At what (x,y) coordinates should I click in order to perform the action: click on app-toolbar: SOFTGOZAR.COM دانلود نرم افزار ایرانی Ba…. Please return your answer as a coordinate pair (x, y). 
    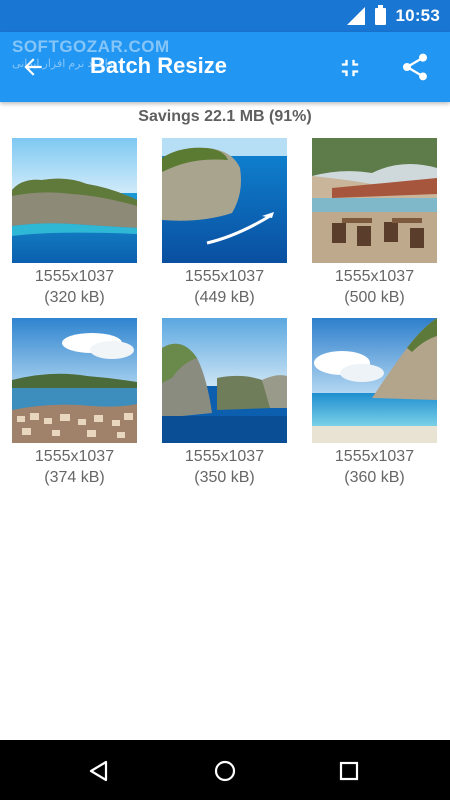
    Looking at the image, I should click on (225, 67).